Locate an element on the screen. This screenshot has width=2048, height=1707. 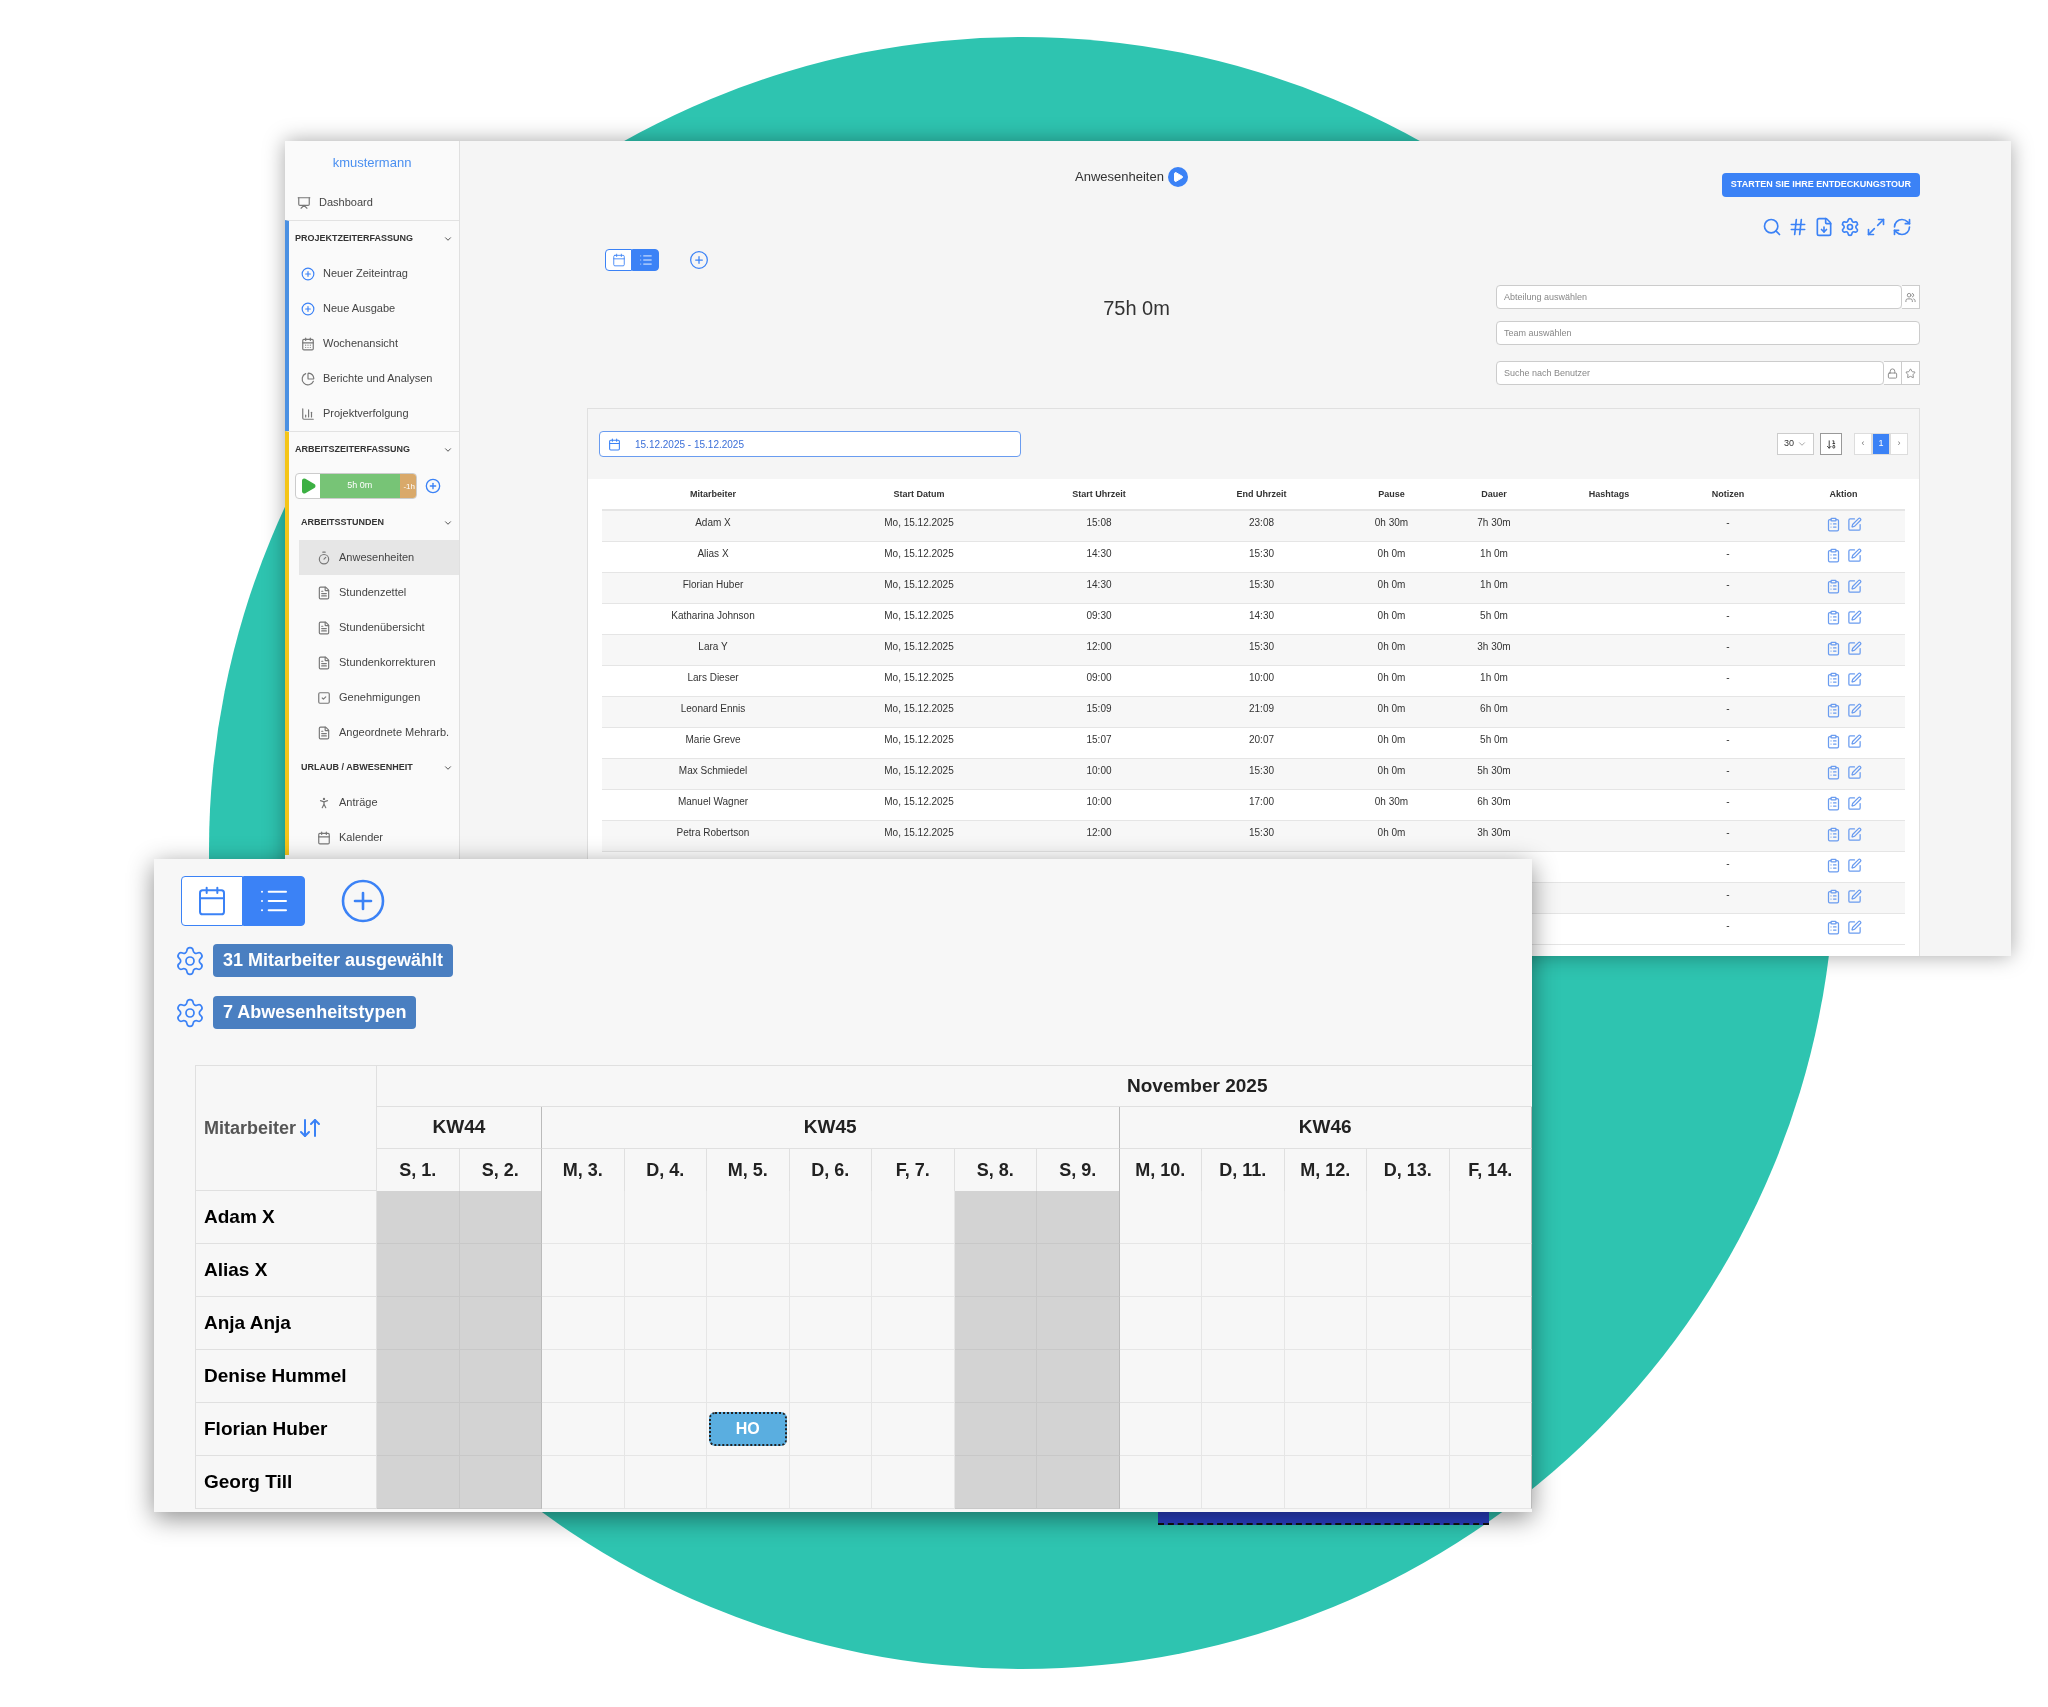
sidebar-item: Berichte und Analysen is located at coordinates (374, 378).